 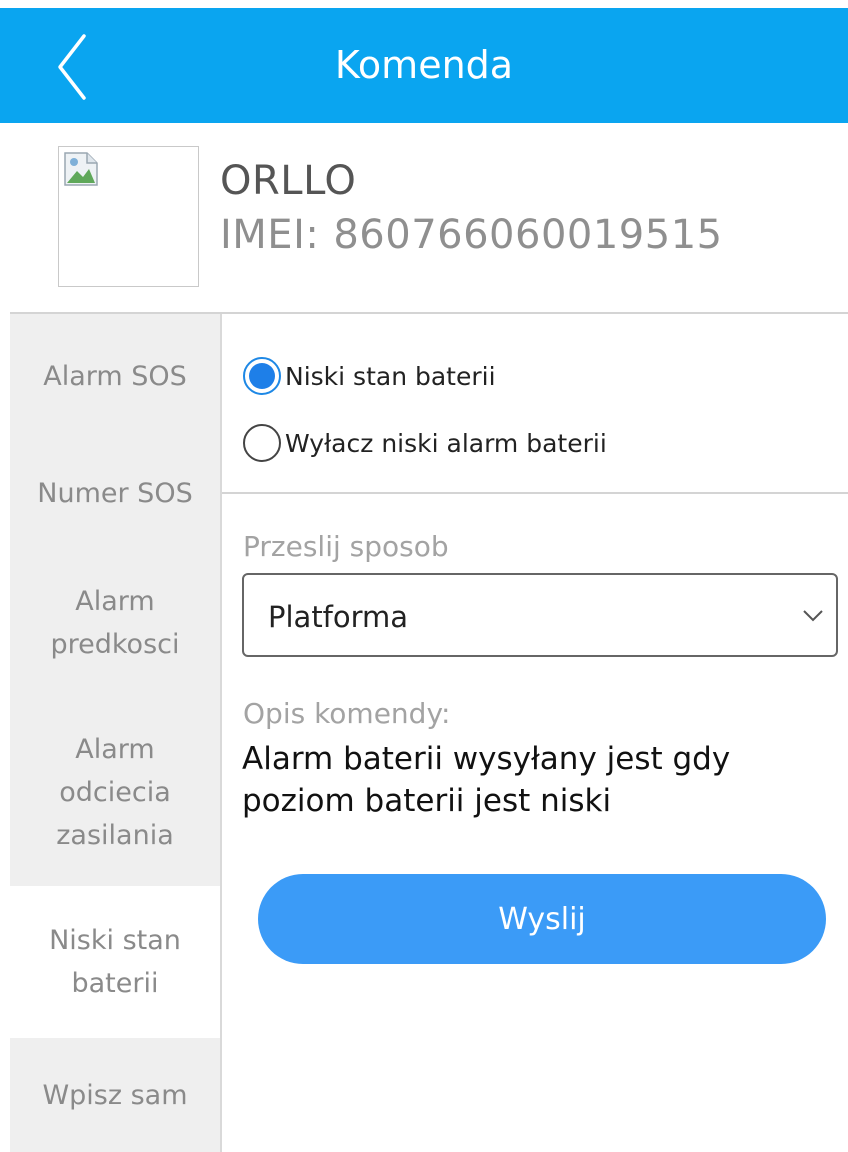 I want to click on back-button, so click(x=78, y=67).